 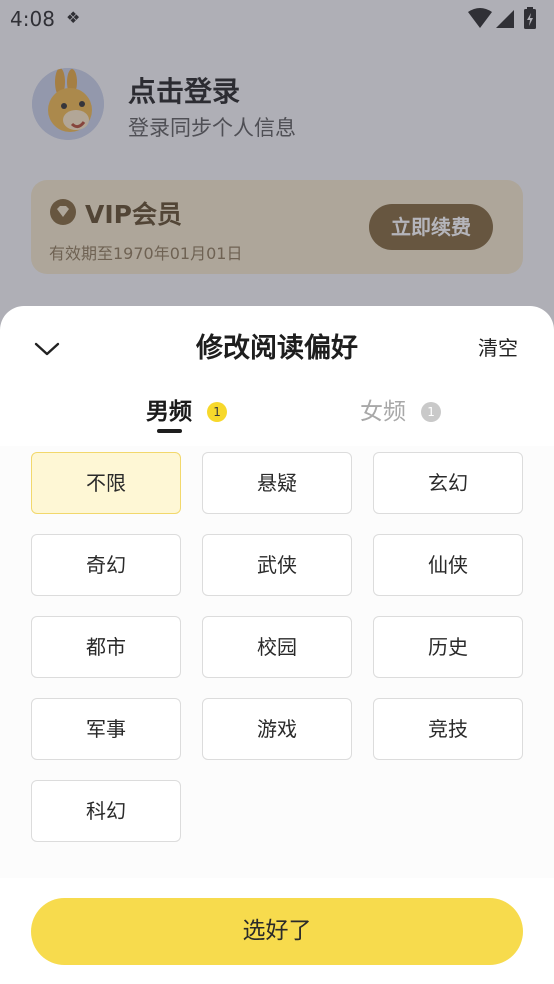 I want to click on genre-chip: 玄幻, so click(x=448, y=483).